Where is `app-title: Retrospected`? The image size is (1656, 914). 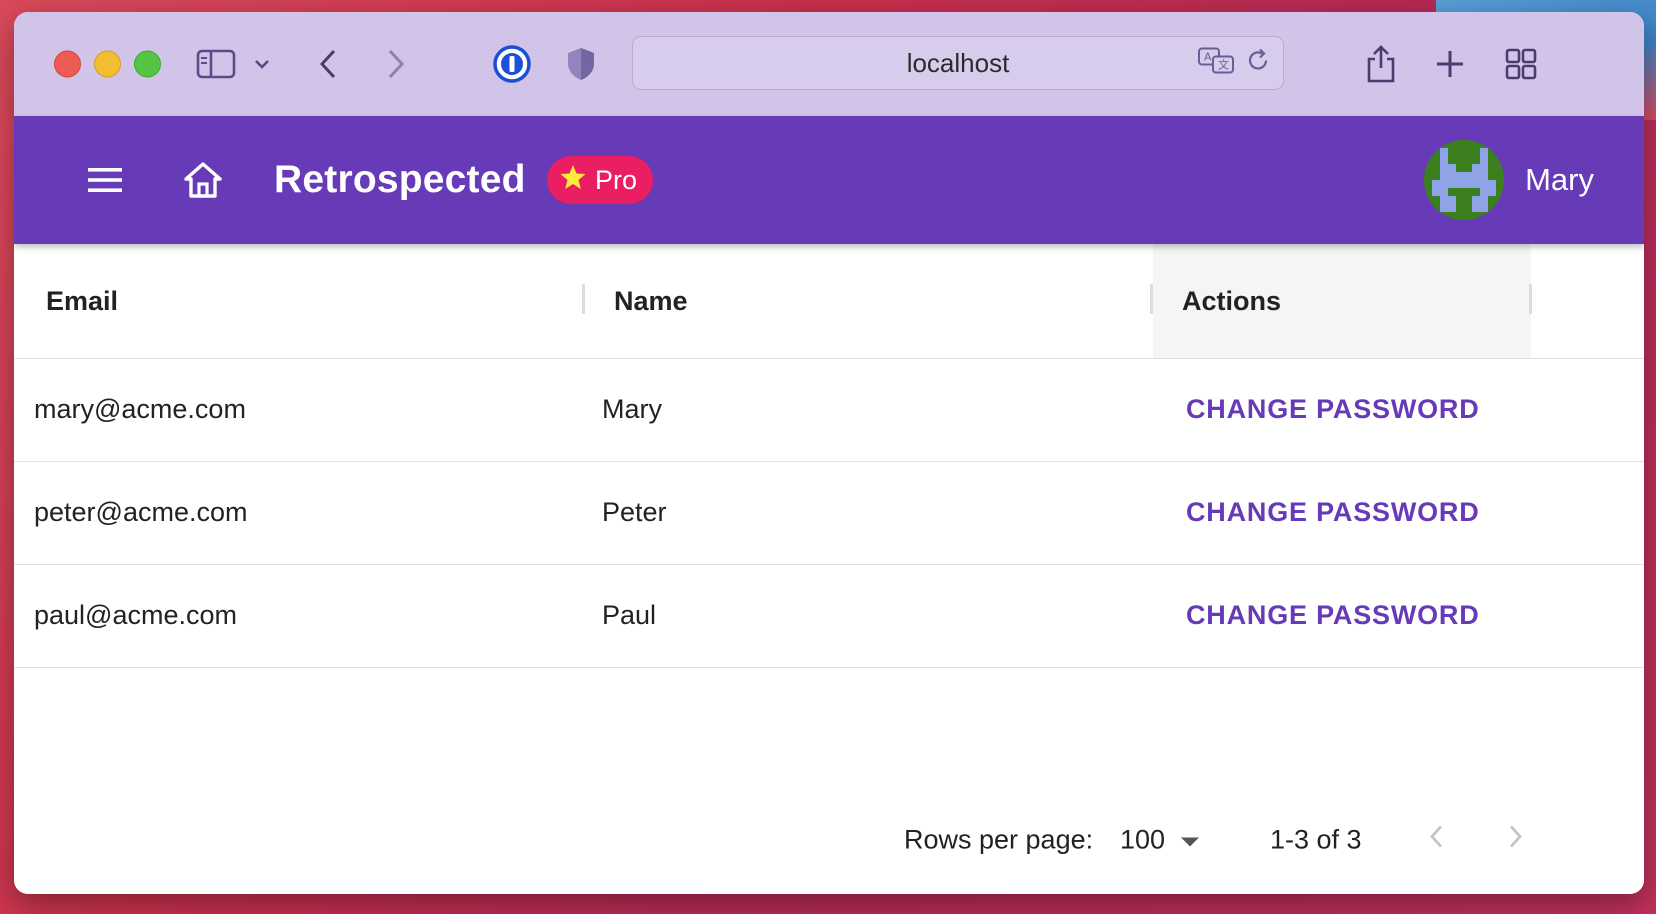 app-title: Retrospected is located at coordinates (400, 180).